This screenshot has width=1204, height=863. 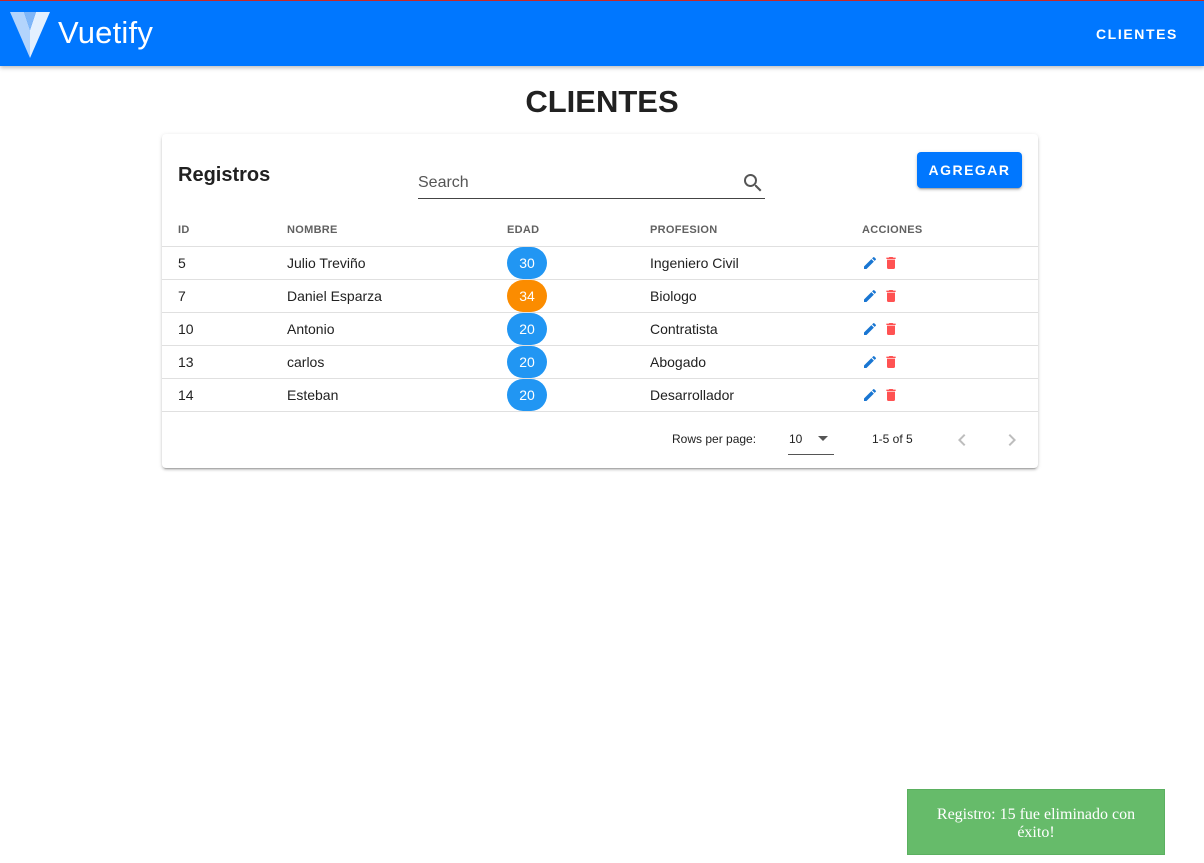 What do you see at coordinates (740, 296) in the screenshot?
I see `cell-profesion: Biologo` at bounding box center [740, 296].